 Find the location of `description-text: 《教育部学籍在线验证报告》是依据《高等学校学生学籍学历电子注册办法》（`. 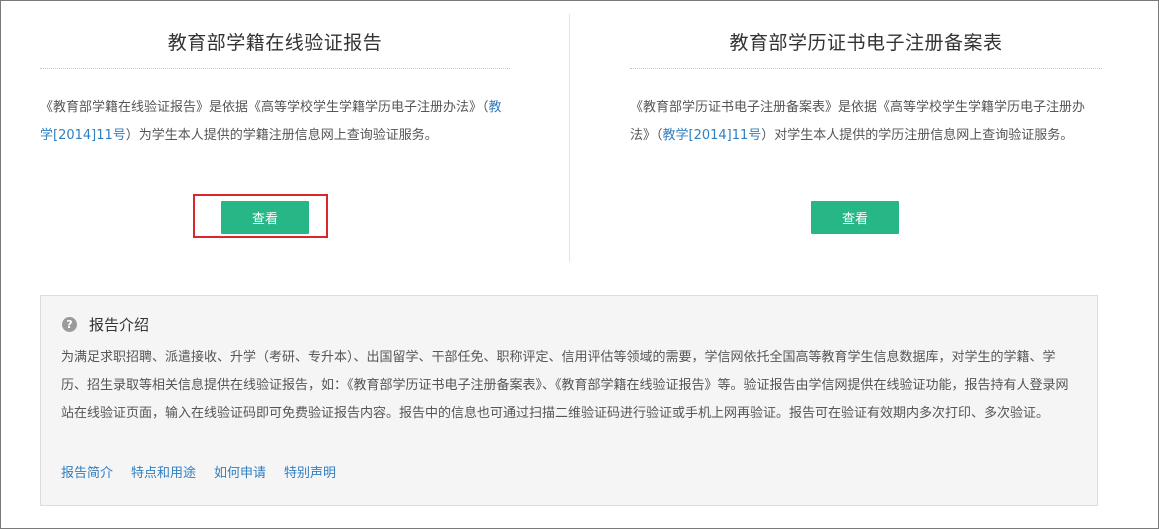

description-text: 《教育部学籍在线验证报告》是依据《高等学校学生学籍学历电子注册办法》（ is located at coordinates (264, 107).